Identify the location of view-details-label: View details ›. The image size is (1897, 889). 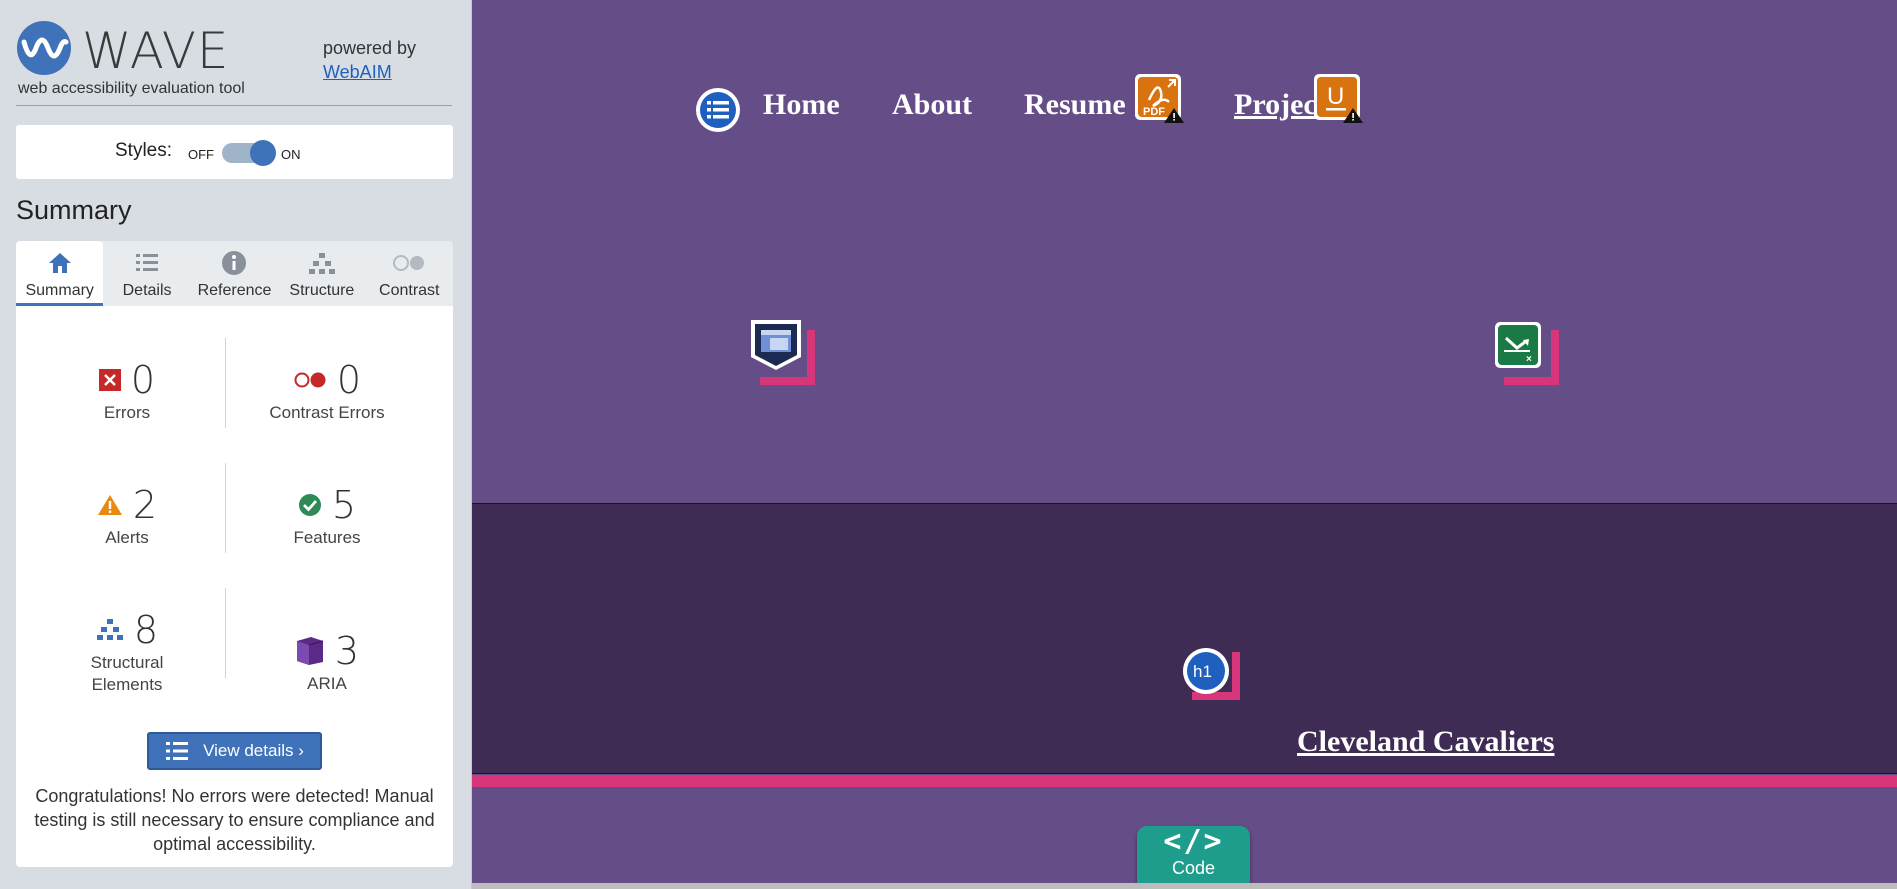
(253, 750).